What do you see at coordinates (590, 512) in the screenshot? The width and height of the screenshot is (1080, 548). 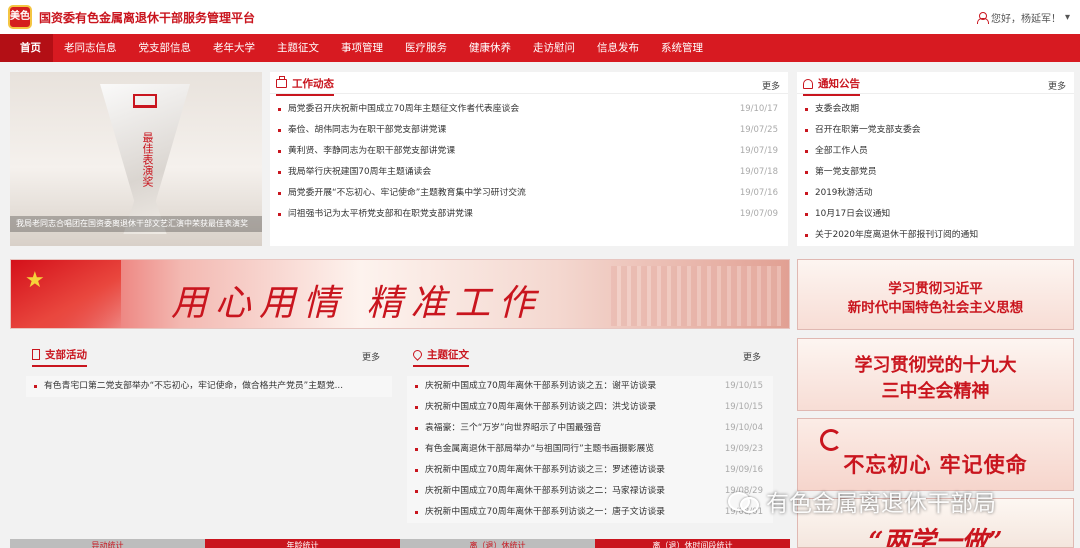 I see `list-item: 庆祝新中国成立70周年离休干部系列访谈之一：唐子文访谈录 19/08/01` at bounding box center [590, 512].